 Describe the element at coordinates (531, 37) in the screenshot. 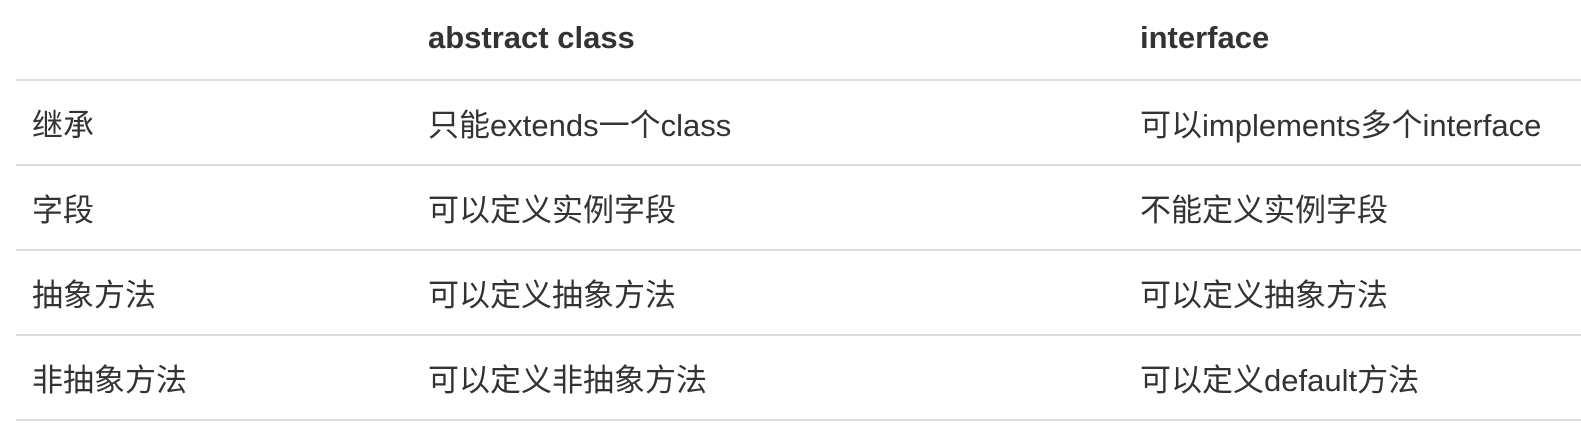

I see `header-cell-abstract-class: abstract class` at that location.